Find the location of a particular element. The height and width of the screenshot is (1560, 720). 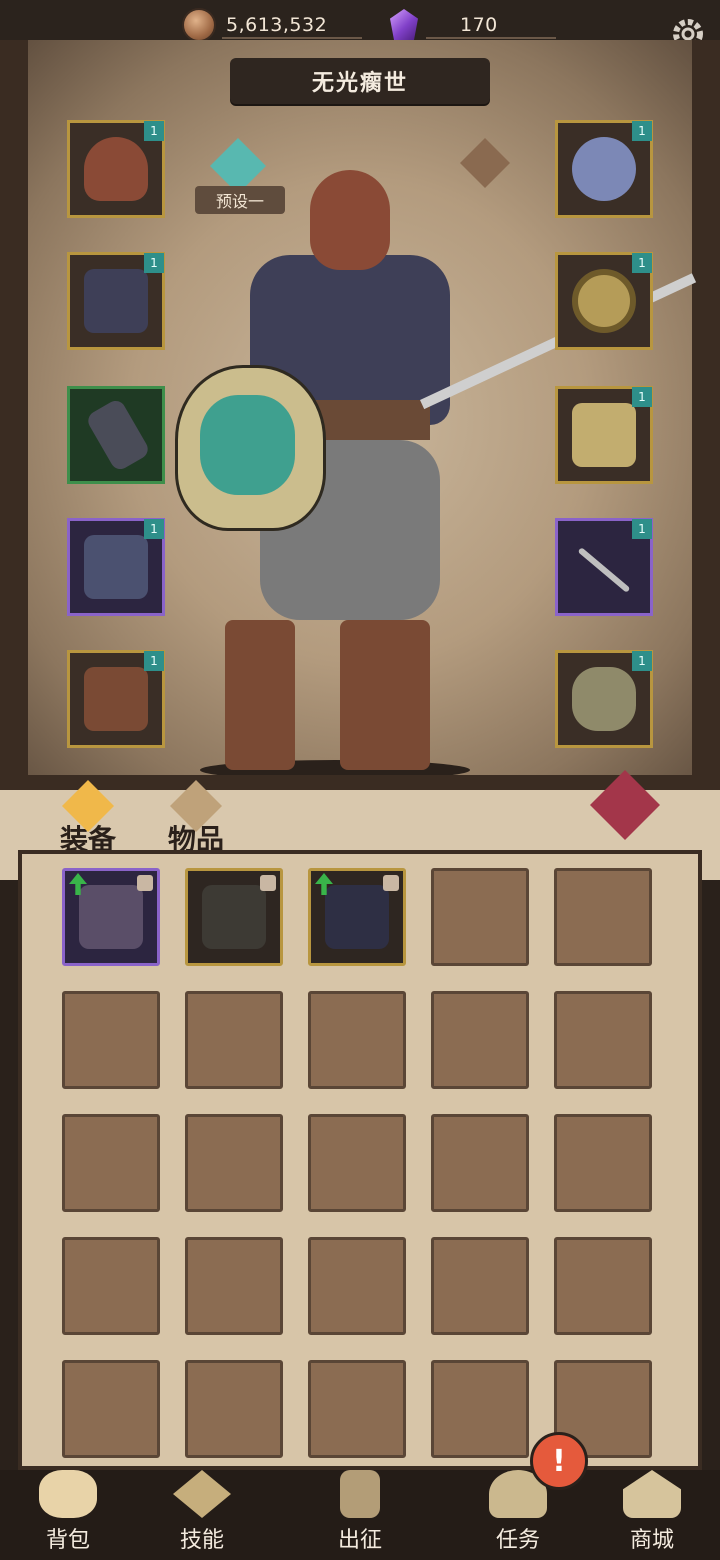

gauntlet-icon is located at coordinates (604, 435).